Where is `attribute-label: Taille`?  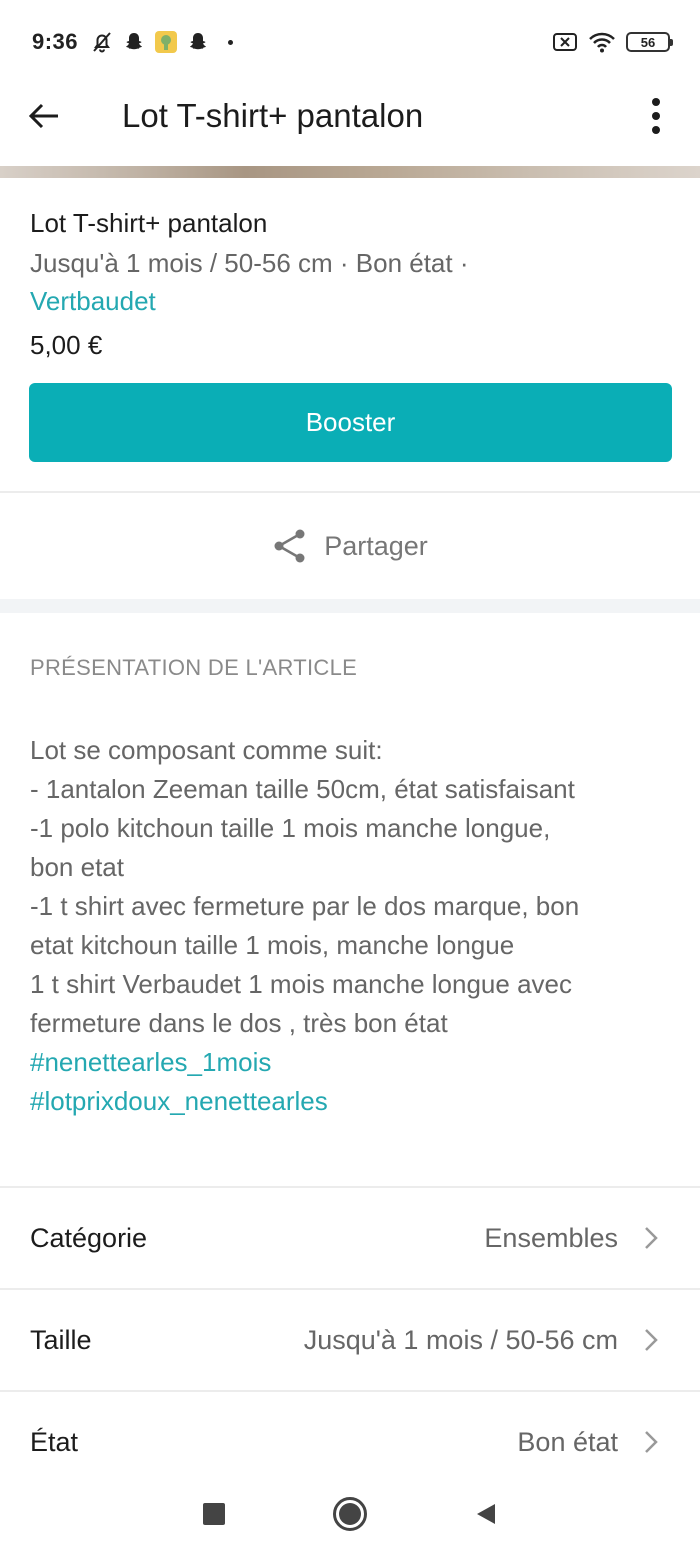 attribute-label: Taille is located at coordinates (61, 1339).